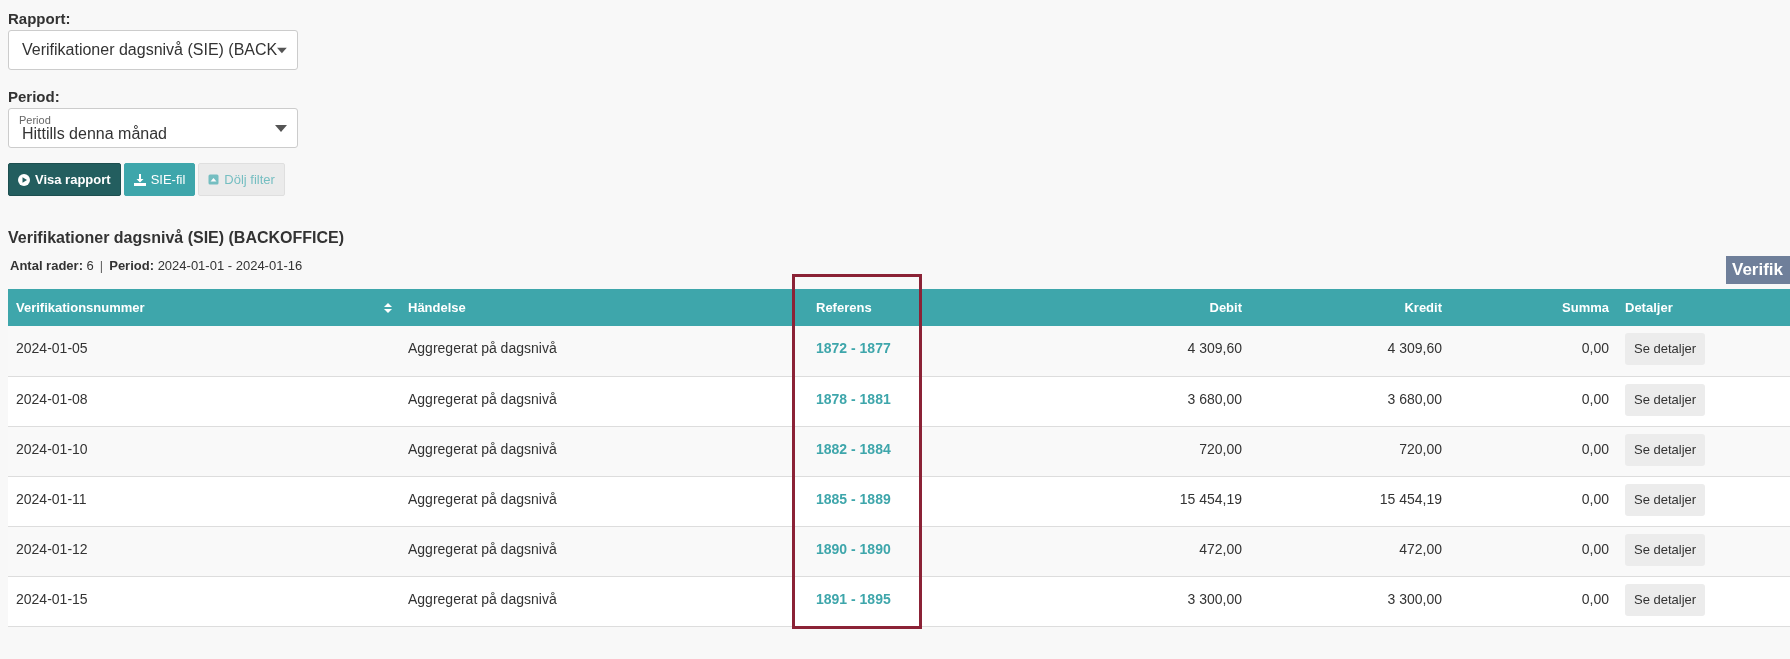 The image size is (1790, 659). What do you see at coordinates (853, 498) in the screenshot?
I see `reference-link: 1885 - 1889` at bounding box center [853, 498].